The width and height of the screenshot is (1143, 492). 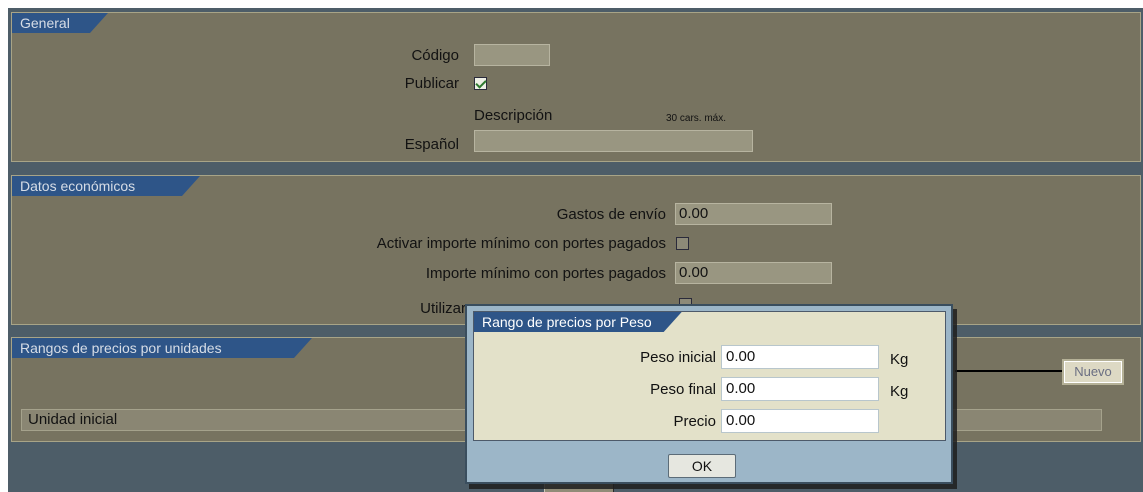 I want to click on espanol-input, so click(x=613, y=141).